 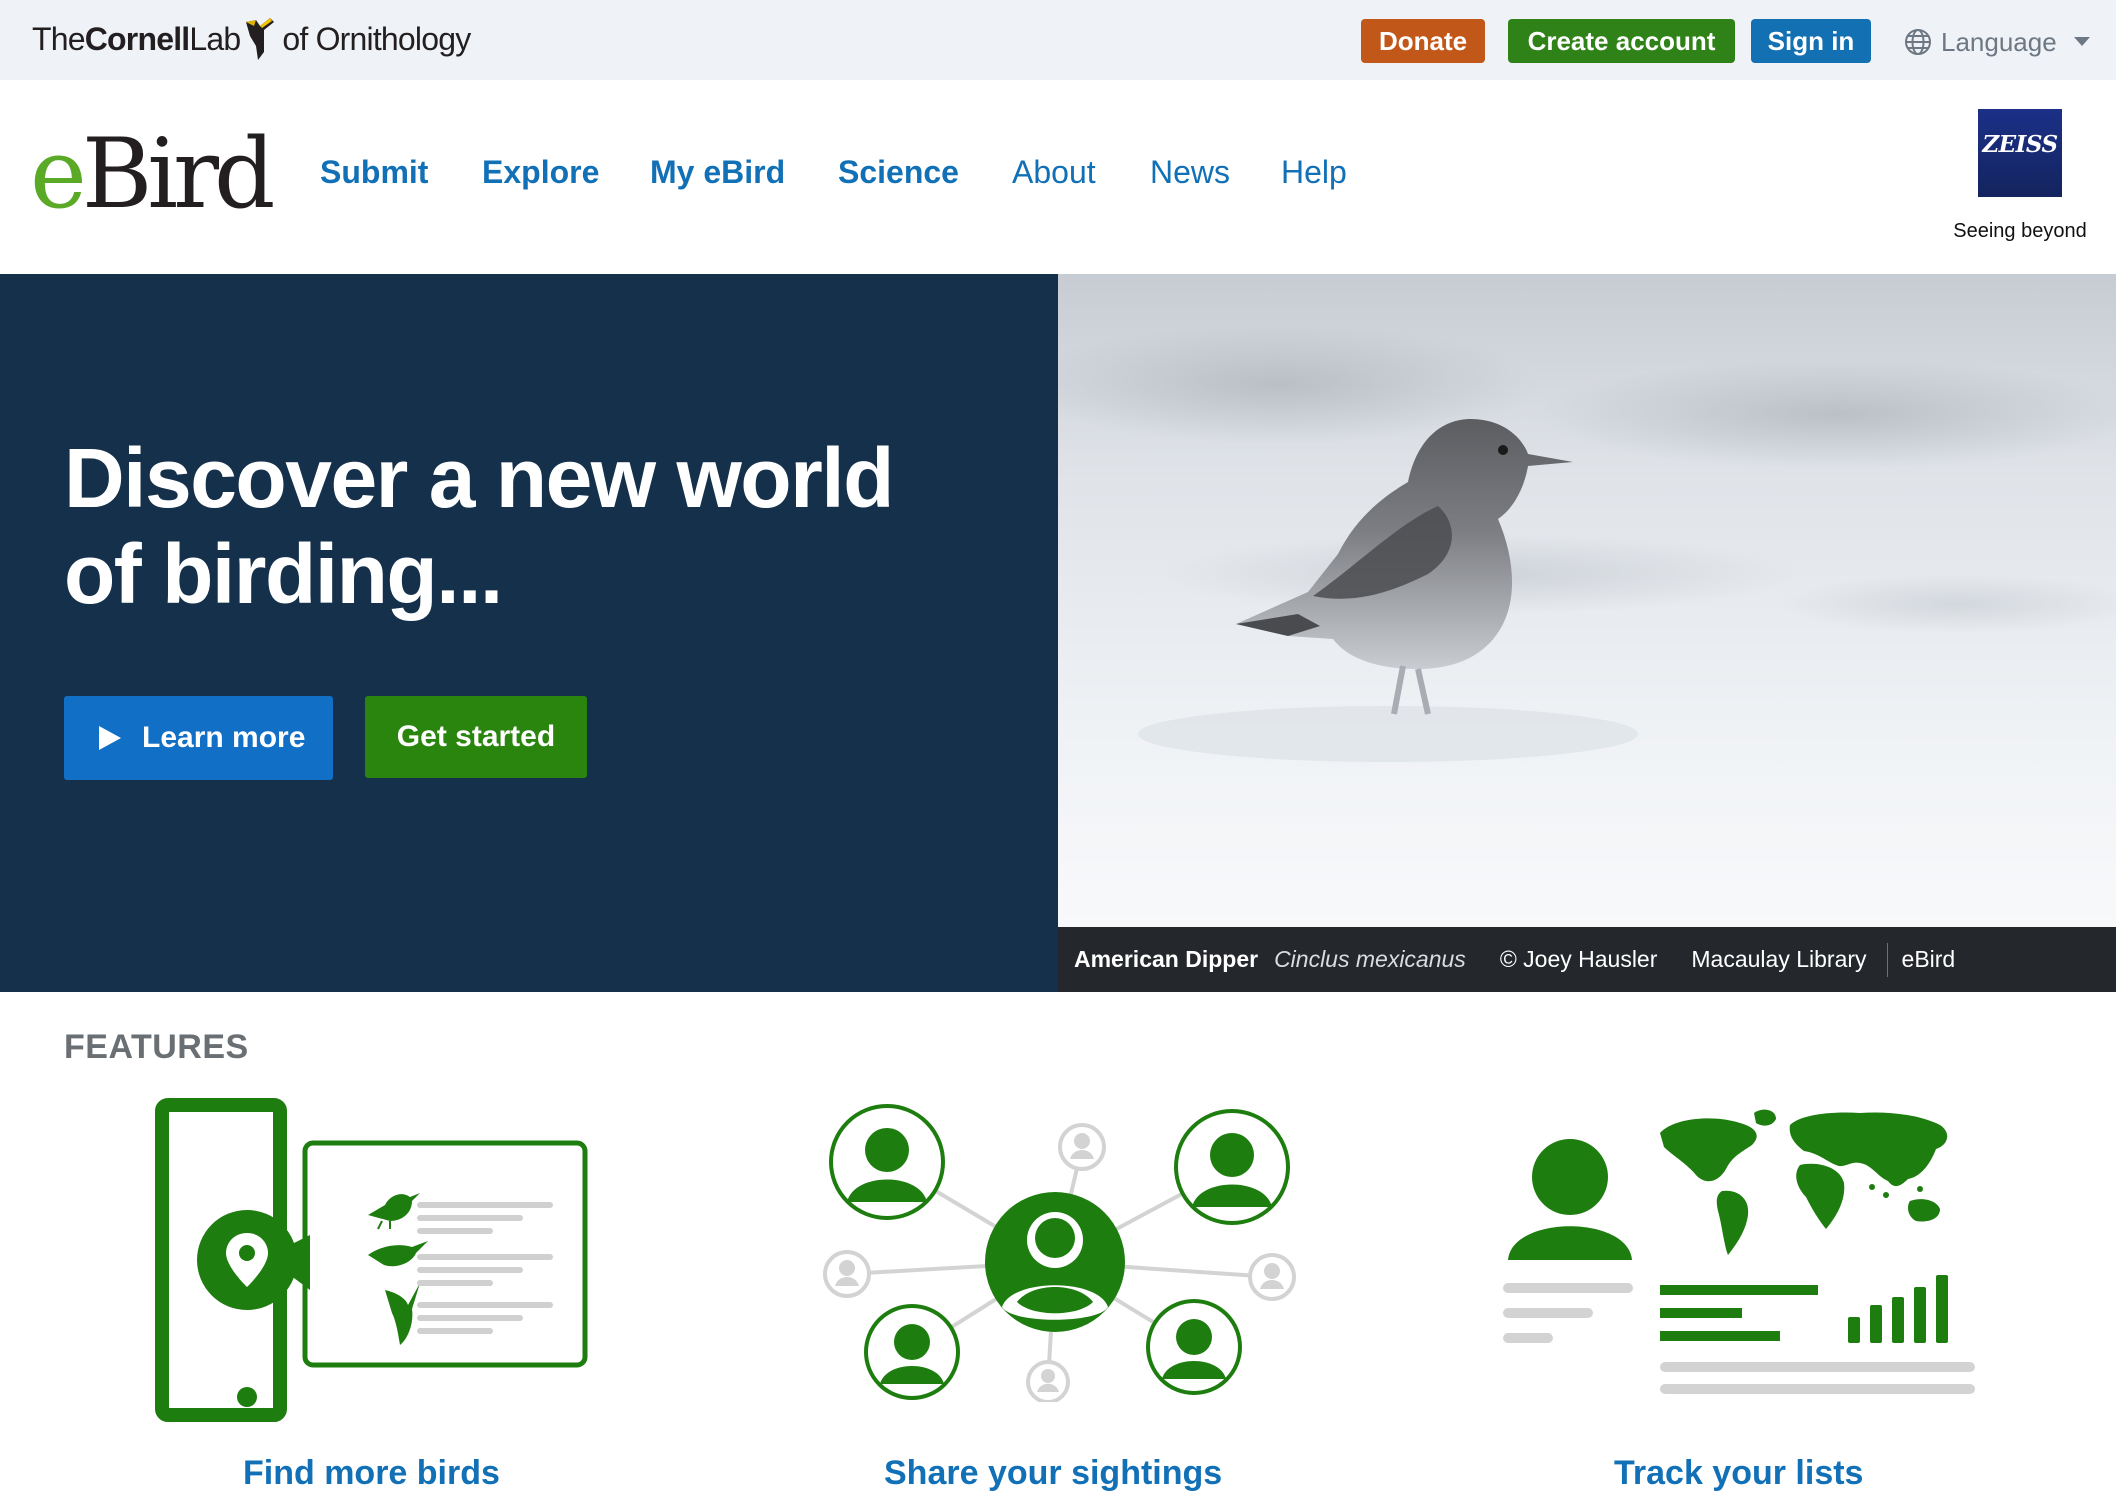 What do you see at coordinates (260, 39) in the screenshot?
I see `cornell-bird-icon` at bounding box center [260, 39].